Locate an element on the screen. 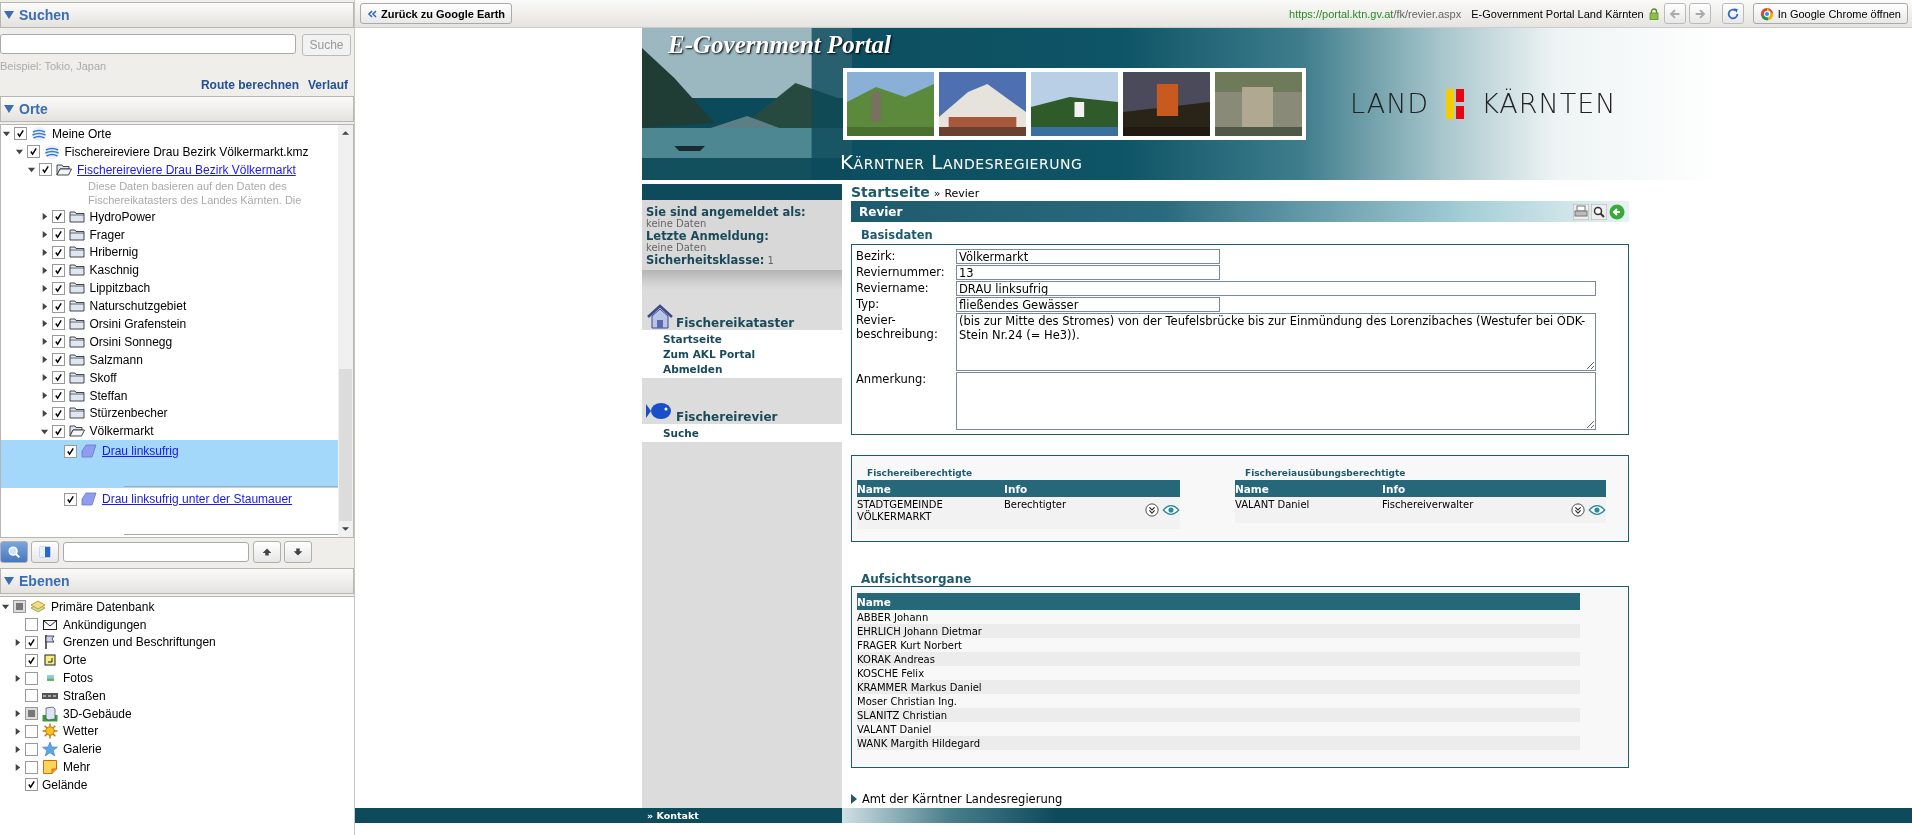  contact-link: » Kontakt is located at coordinates (673, 815).